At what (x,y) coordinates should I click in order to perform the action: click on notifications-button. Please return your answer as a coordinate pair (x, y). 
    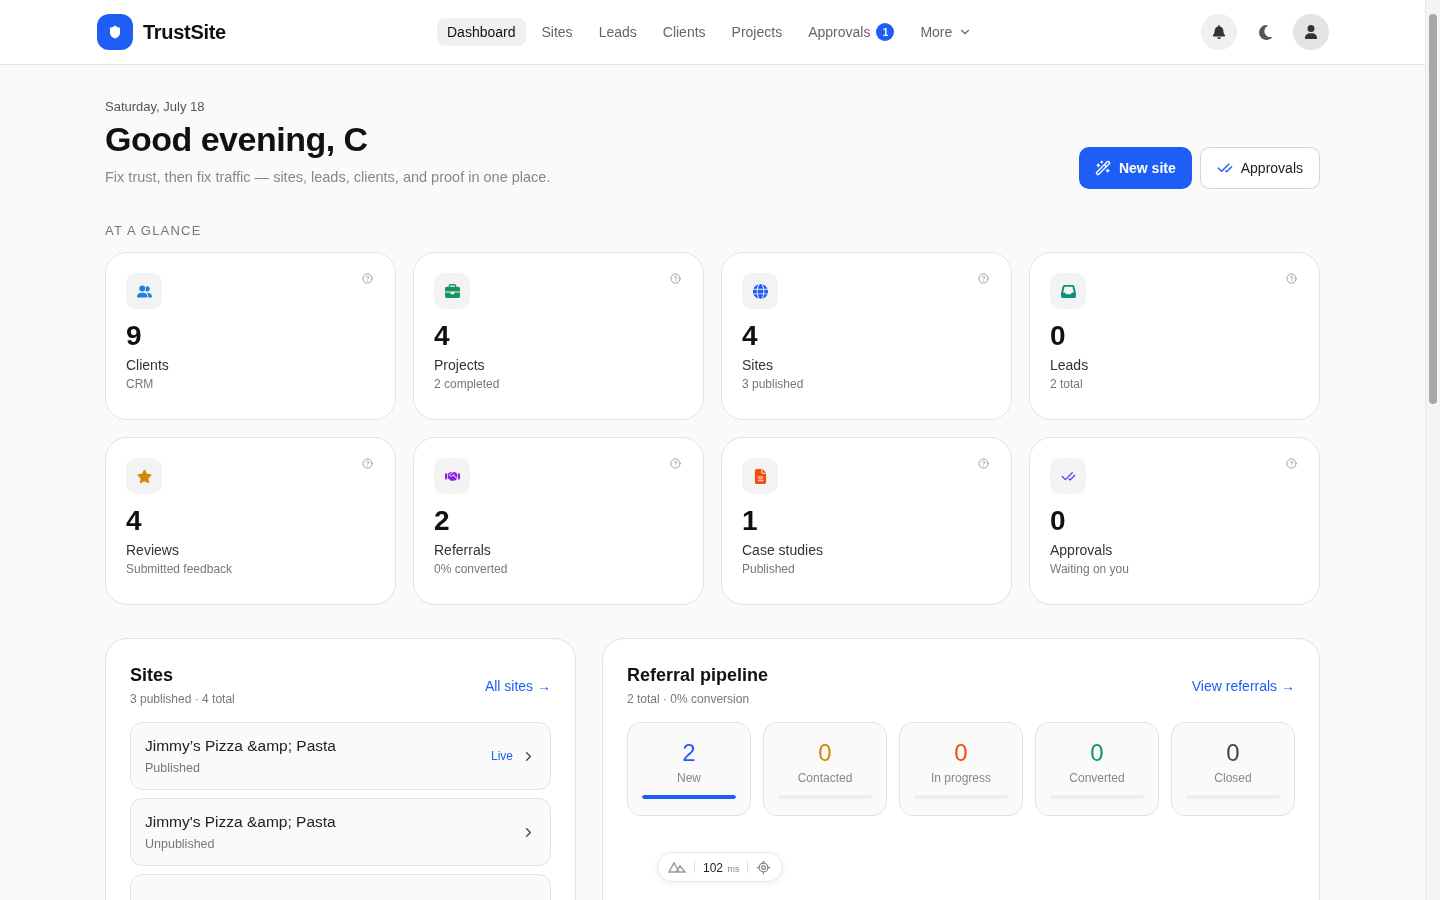
    Looking at the image, I should click on (1219, 32).